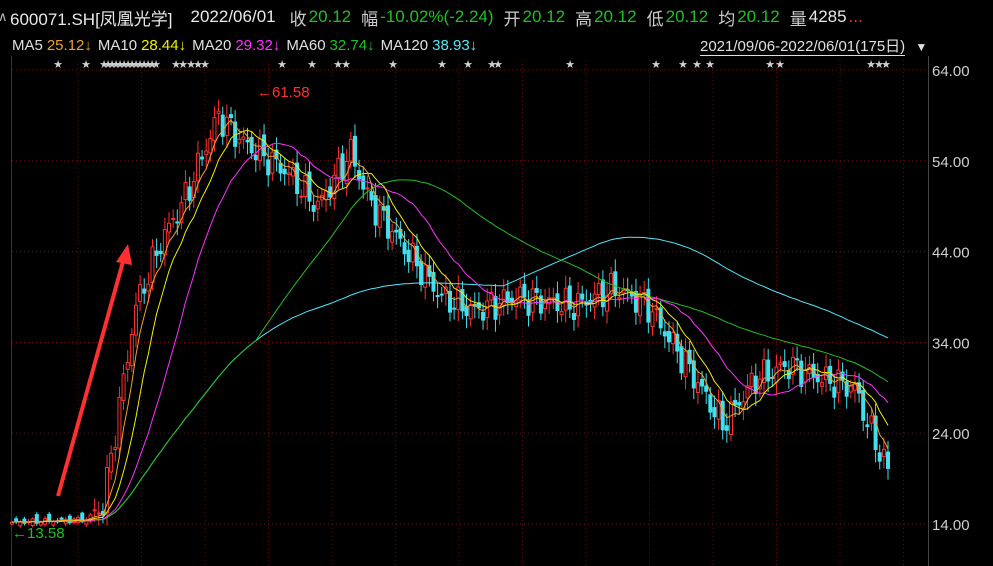 The height and width of the screenshot is (566, 993). Describe the element at coordinates (38, 533) in the screenshot. I see `low-annotation: ←13.58` at that location.